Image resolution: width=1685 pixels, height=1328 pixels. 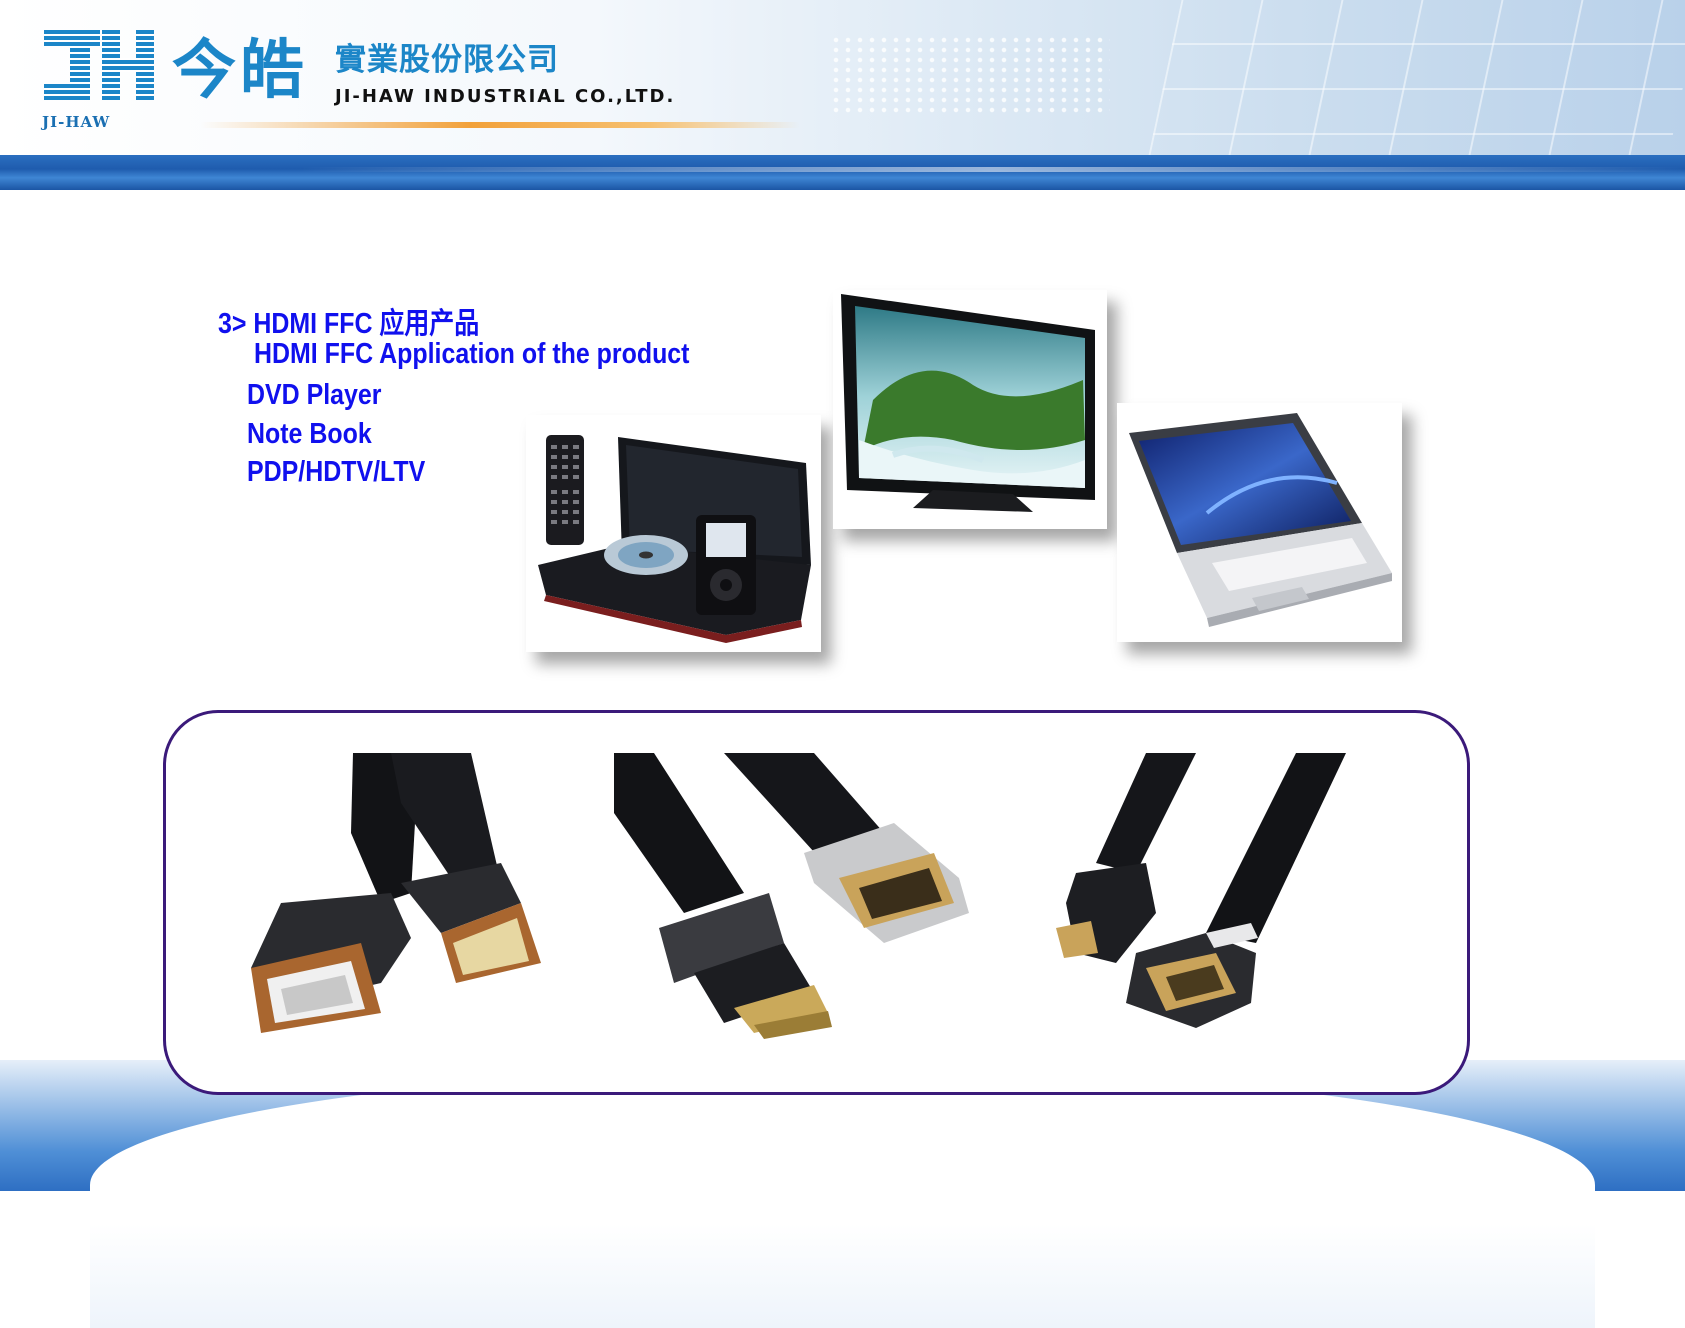 I want to click on logo-subtitle: JI-HAW, so click(x=76, y=122).